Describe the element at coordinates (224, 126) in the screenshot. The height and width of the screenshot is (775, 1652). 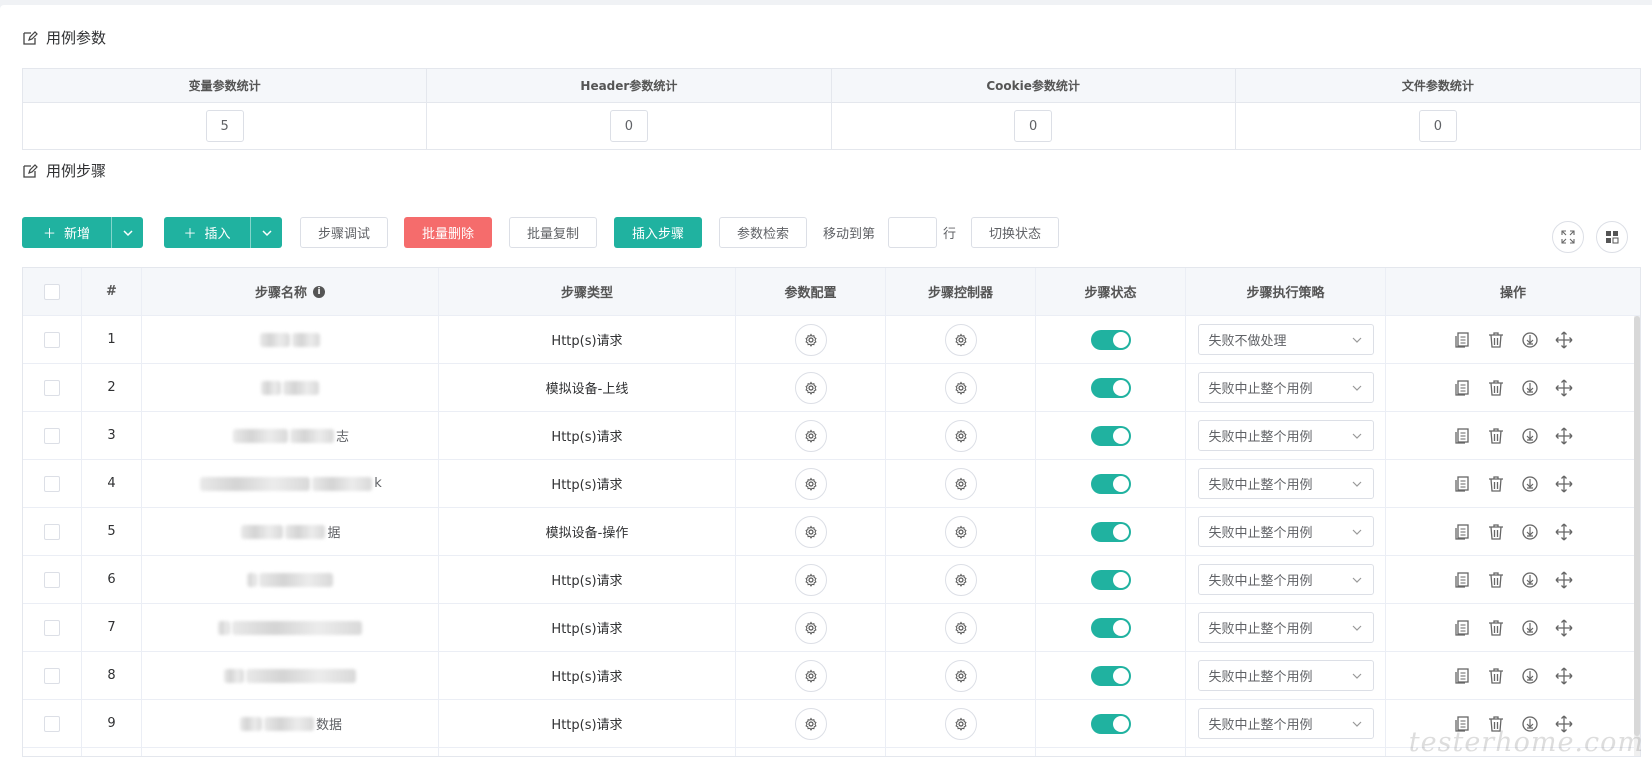
I see `stat-value-variables: 5` at that location.